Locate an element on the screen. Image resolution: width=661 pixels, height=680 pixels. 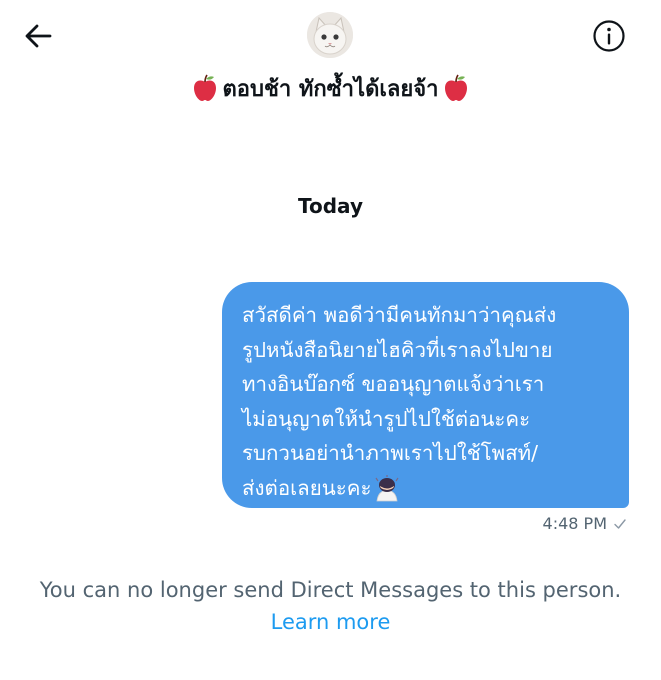
info-circle-icon is located at coordinates (609, 36).